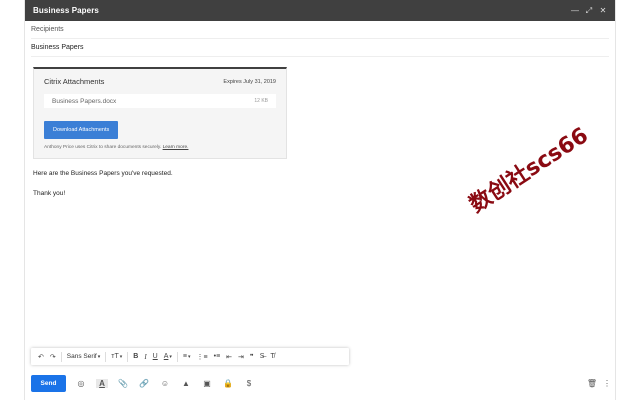  Describe the element at coordinates (249, 383) in the screenshot. I see `dollar-icon: $` at that location.